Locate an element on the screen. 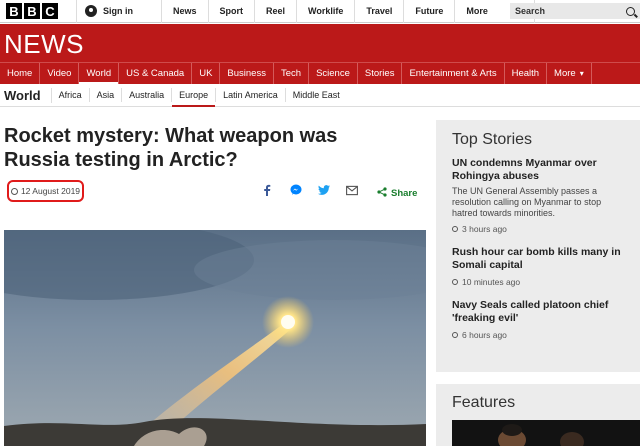 The width and height of the screenshot is (640, 446). main-nav-world: World is located at coordinates (99, 74).